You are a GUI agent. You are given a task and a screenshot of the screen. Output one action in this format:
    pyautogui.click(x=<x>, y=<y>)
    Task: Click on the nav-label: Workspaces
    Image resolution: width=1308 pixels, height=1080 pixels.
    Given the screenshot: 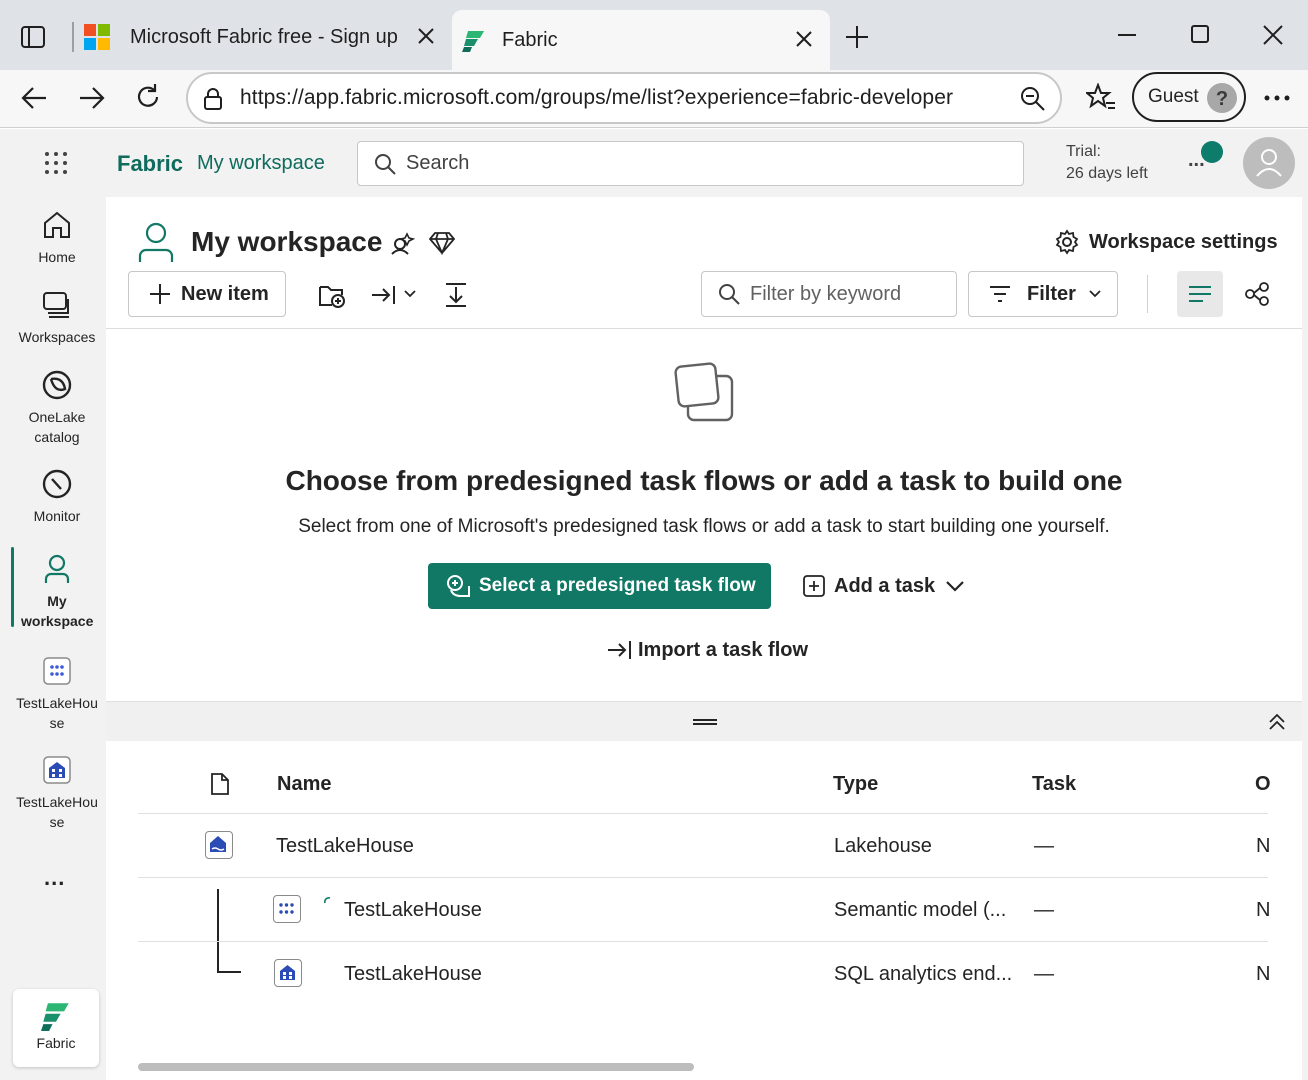 What is the action you would take?
    pyautogui.click(x=57, y=337)
    